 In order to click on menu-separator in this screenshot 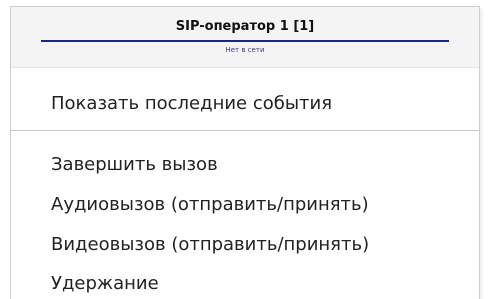, I will do `click(245, 130)`.